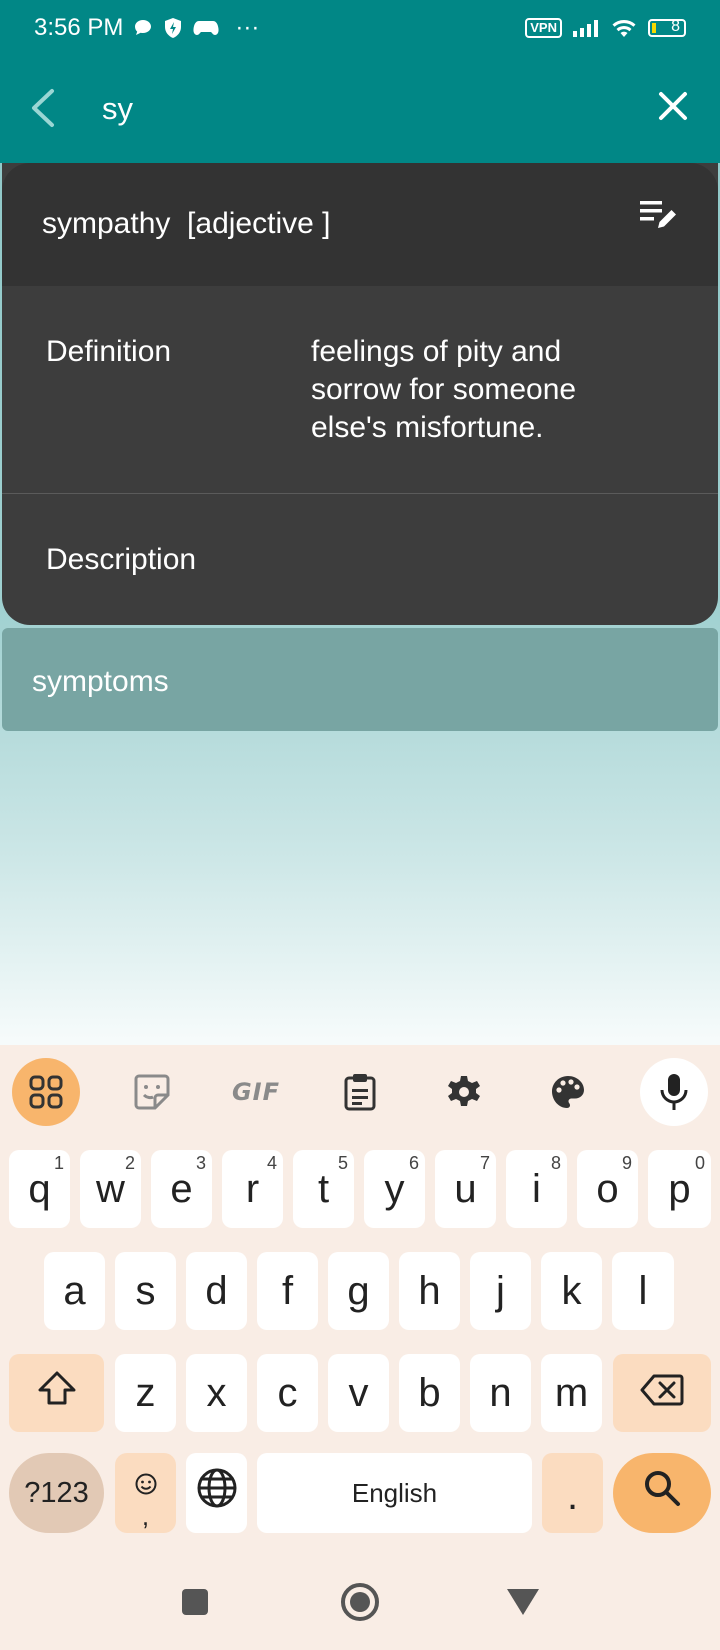 This screenshot has width=720, height=1650. I want to click on definition-label: Definition, so click(109, 351).